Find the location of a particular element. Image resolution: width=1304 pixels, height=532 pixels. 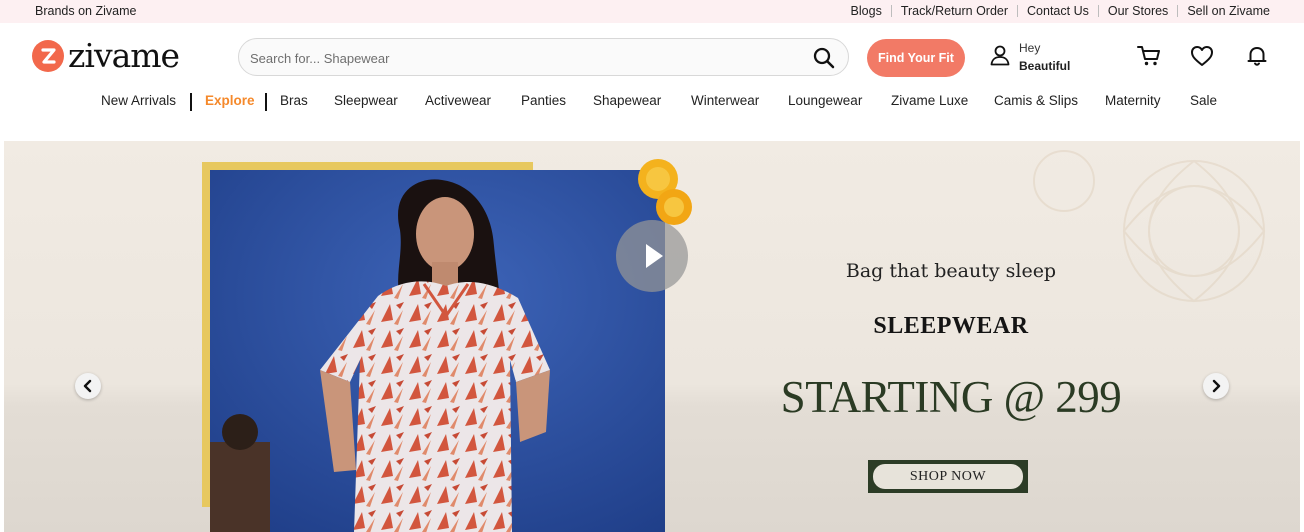

account-greeting: Hey is located at coordinates (1030, 48).